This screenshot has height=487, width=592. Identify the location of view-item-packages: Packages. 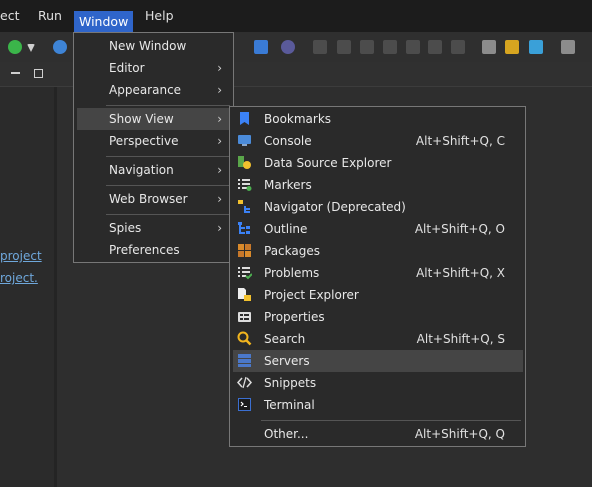
(378, 251).